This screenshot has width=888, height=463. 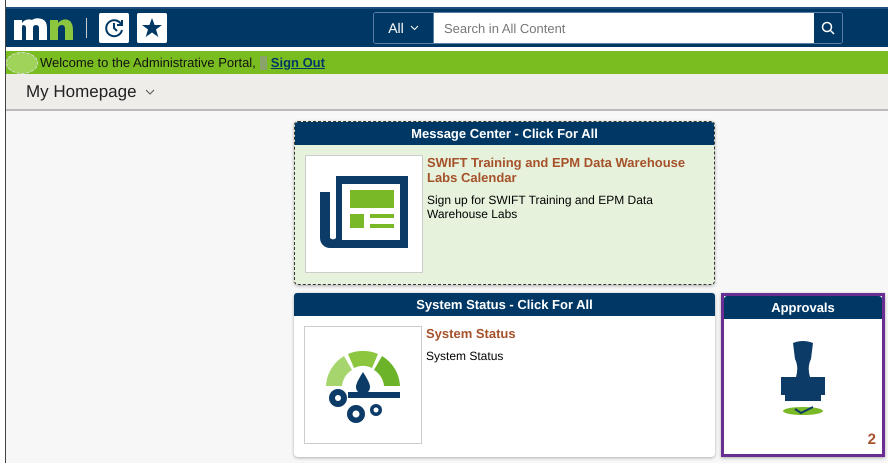 I want to click on favorites-button, so click(x=152, y=28).